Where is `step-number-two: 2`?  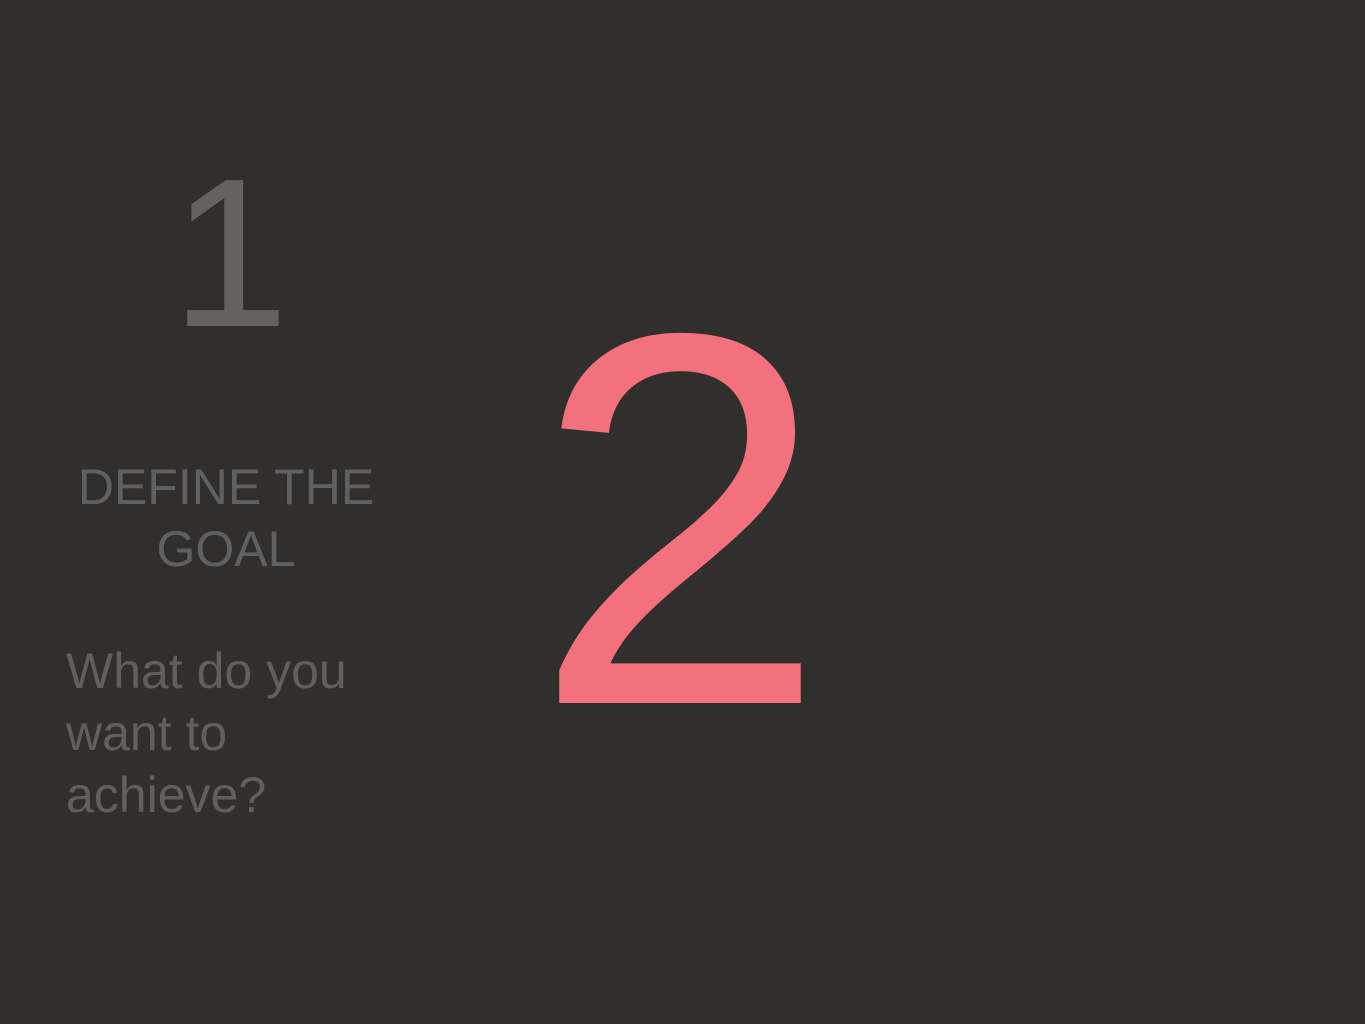 step-number-two: 2 is located at coordinates (680, 520).